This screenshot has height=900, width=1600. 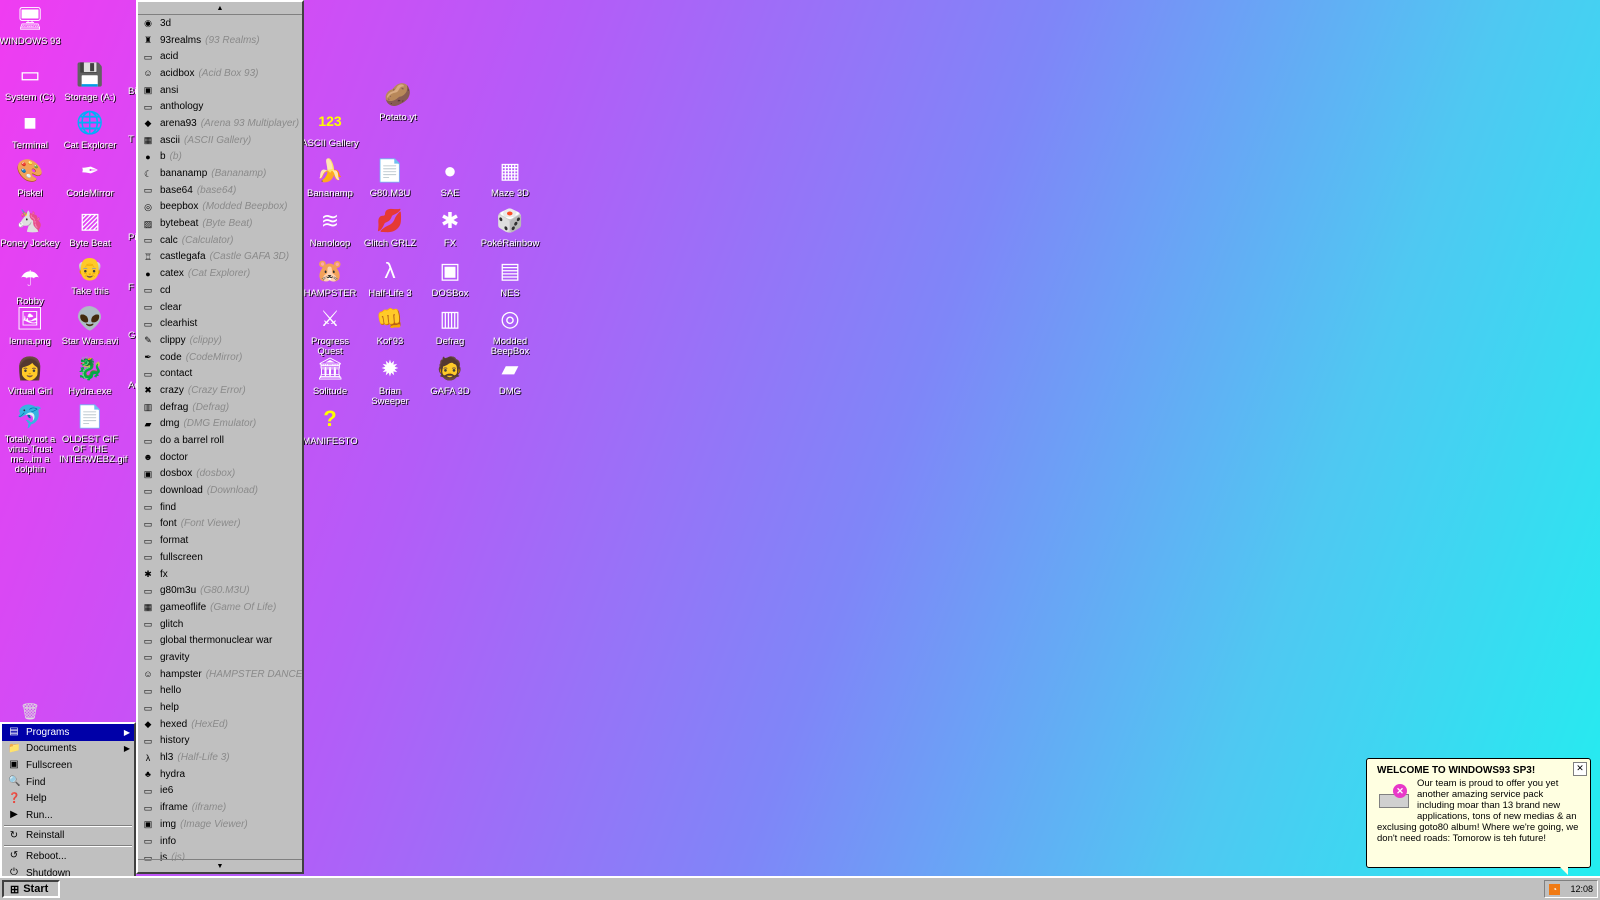 What do you see at coordinates (220, 173) in the screenshot?
I see `program-item-bananamp: ☾ bananamp (Bananamp)` at bounding box center [220, 173].